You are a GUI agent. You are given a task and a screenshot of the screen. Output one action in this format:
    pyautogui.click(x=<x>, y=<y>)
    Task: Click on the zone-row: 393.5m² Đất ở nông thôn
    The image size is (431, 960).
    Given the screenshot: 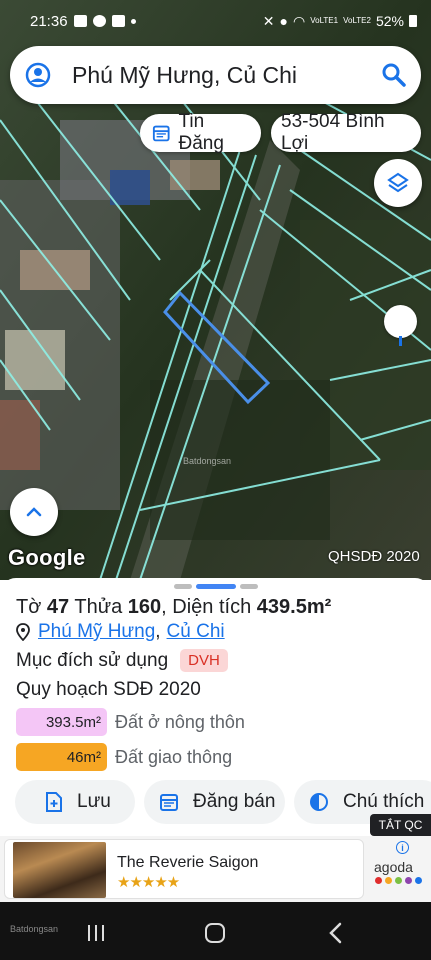 What is the action you would take?
    pyautogui.click(x=130, y=722)
    